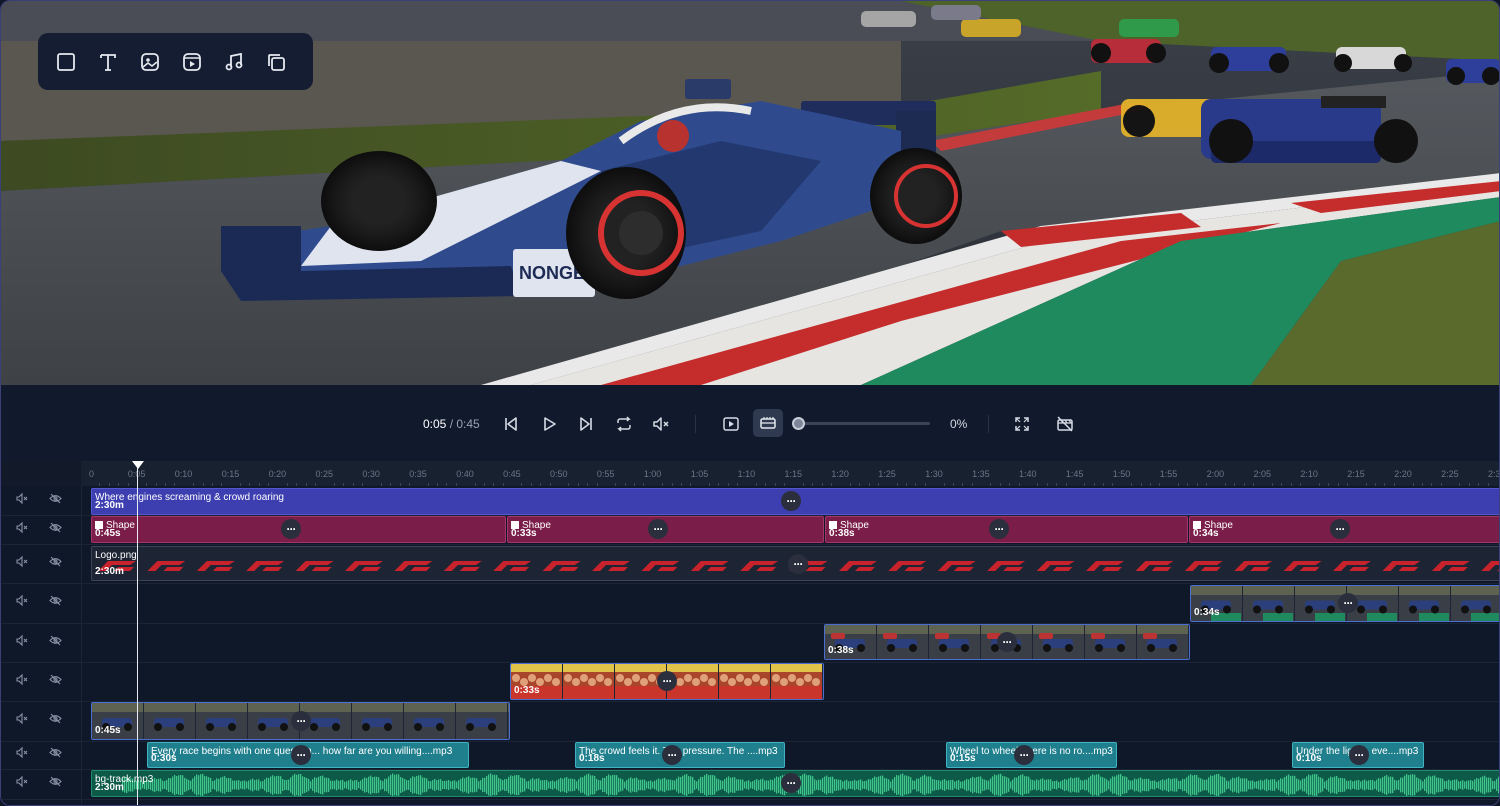 This screenshot has width=1500, height=806. I want to click on fullscreen-button, so click(1022, 424).